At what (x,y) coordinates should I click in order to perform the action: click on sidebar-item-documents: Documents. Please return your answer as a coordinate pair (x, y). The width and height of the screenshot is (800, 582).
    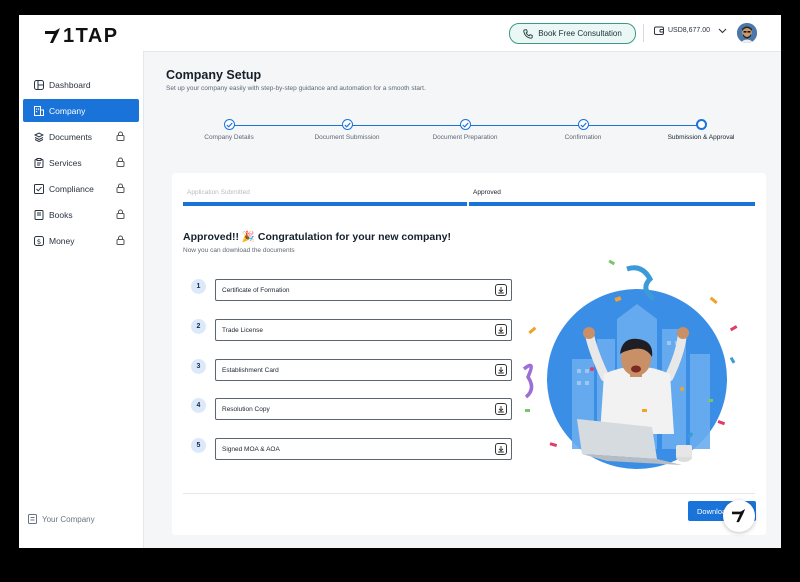
    Looking at the image, I should click on (81, 136).